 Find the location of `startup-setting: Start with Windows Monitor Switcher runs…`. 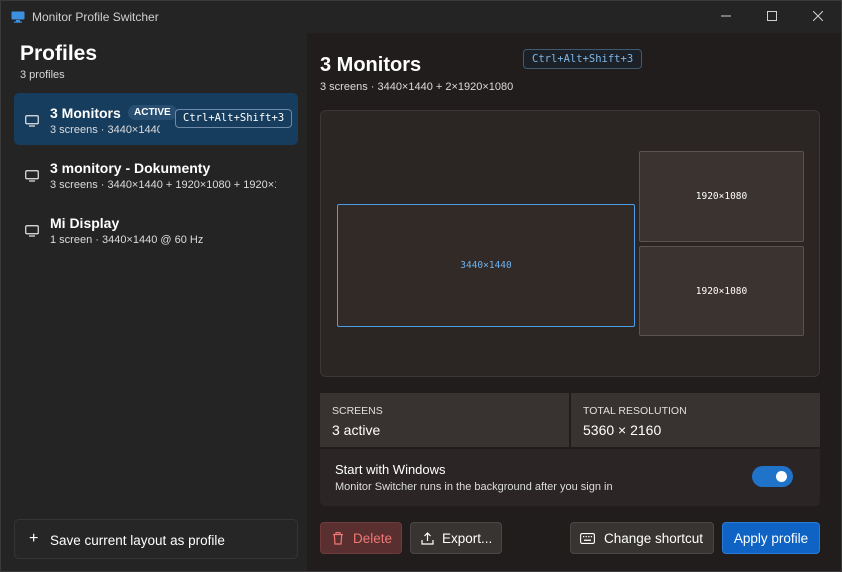

startup-setting: Start with Windows Monitor Switcher runs… is located at coordinates (570, 477).